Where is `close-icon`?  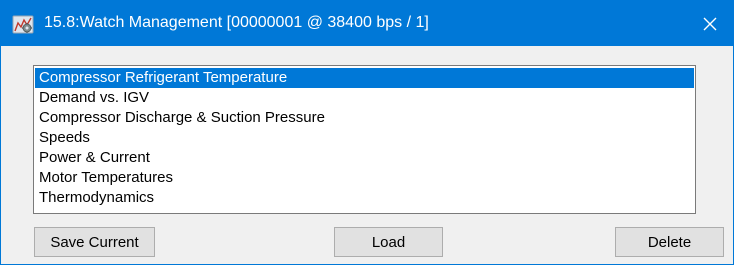 close-icon is located at coordinates (710, 23).